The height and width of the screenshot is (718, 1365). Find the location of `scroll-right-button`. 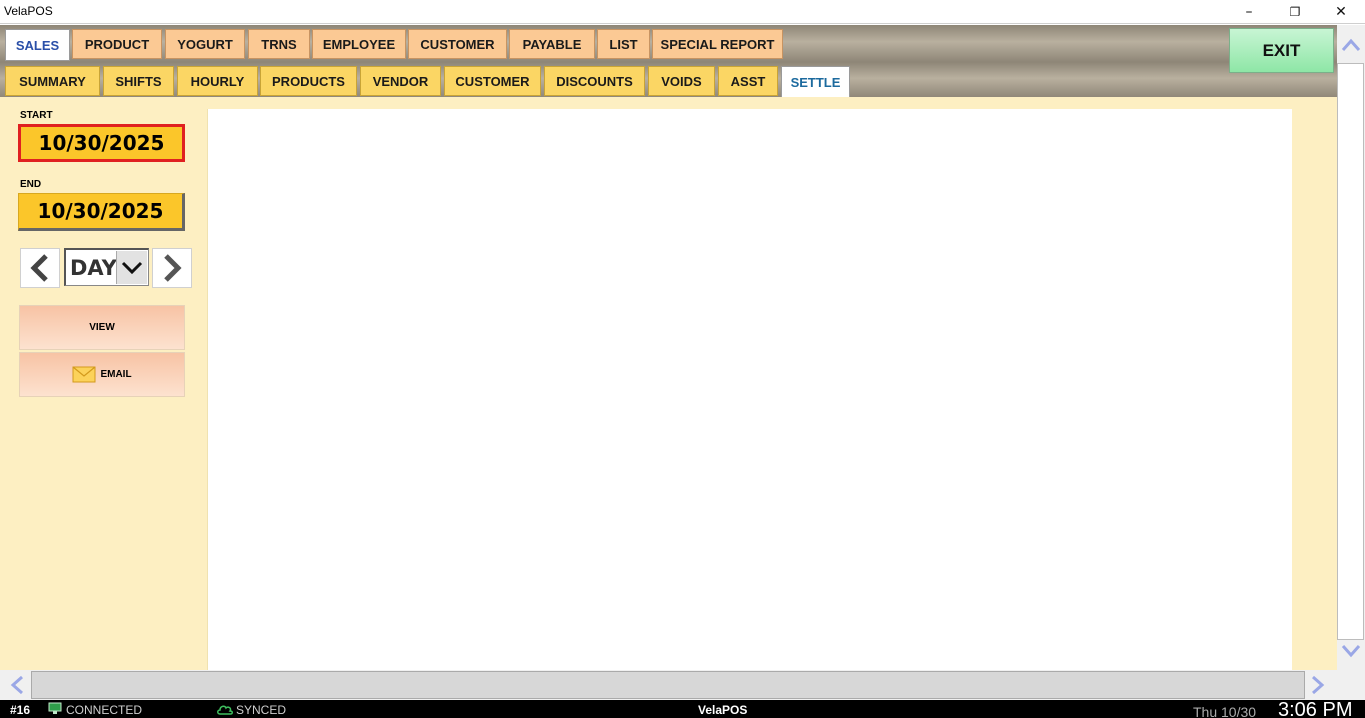

scroll-right-button is located at coordinates (1318, 685).